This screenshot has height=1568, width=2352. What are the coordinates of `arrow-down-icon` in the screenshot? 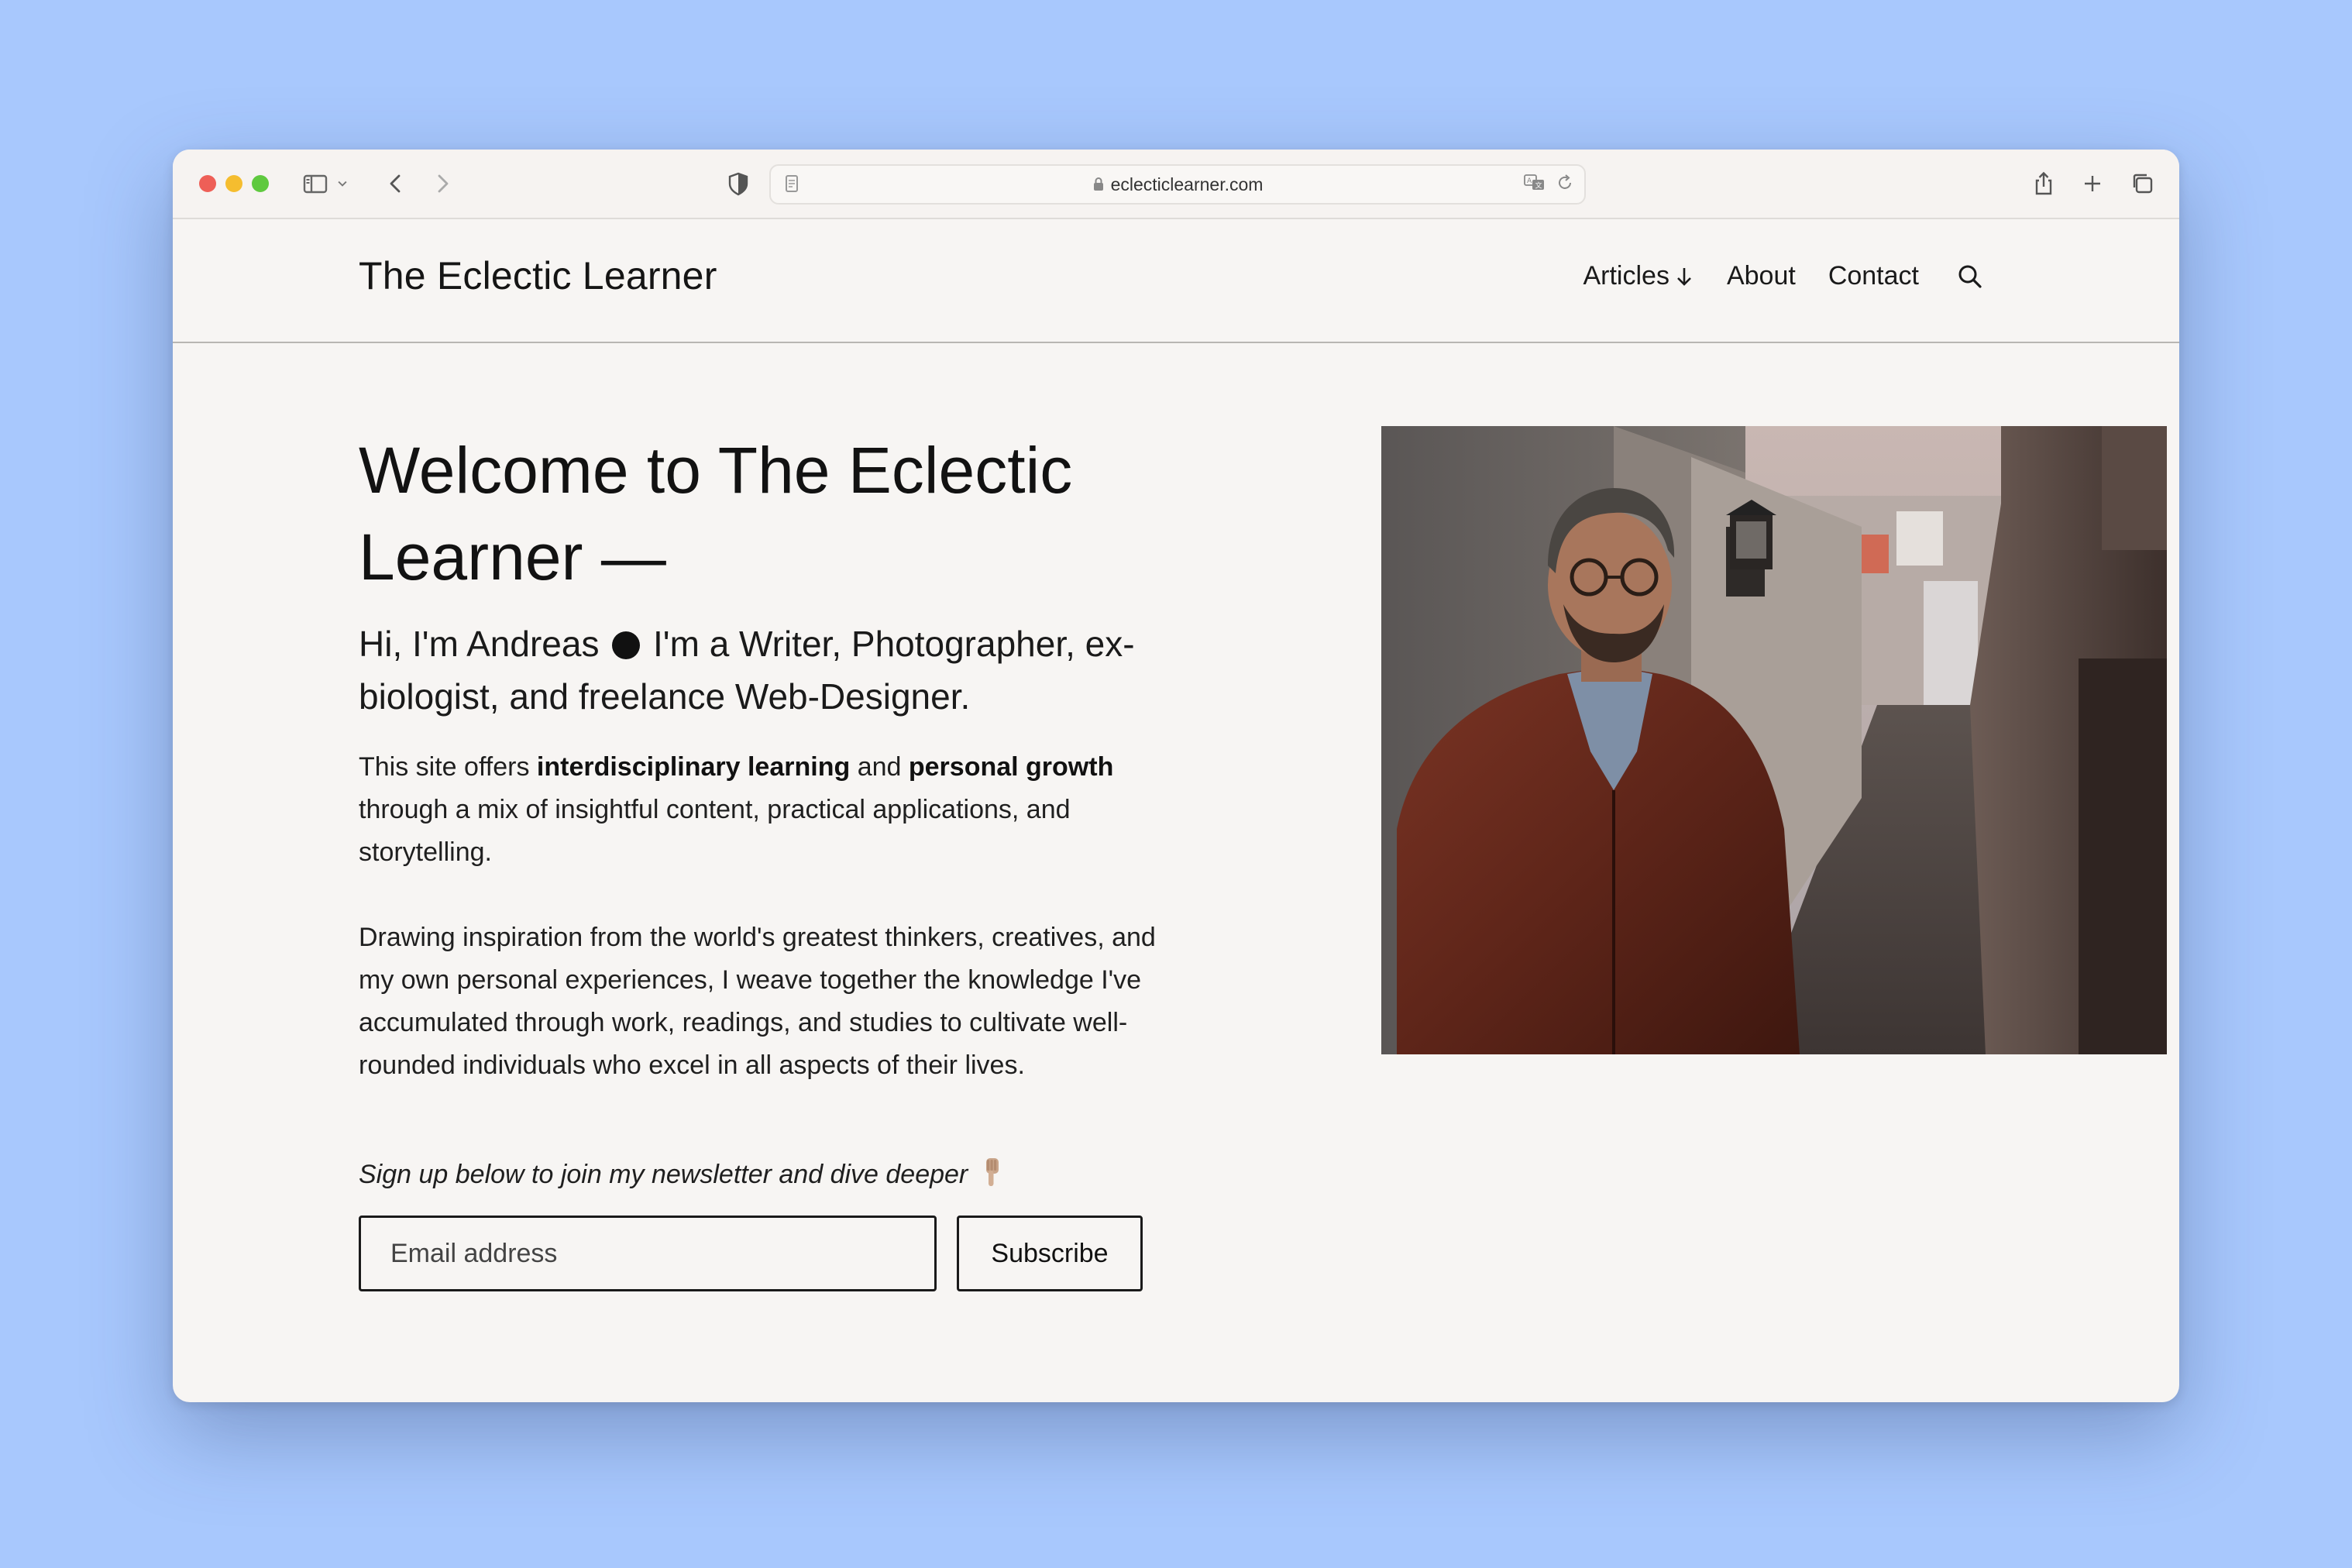 It's located at (1684, 276).